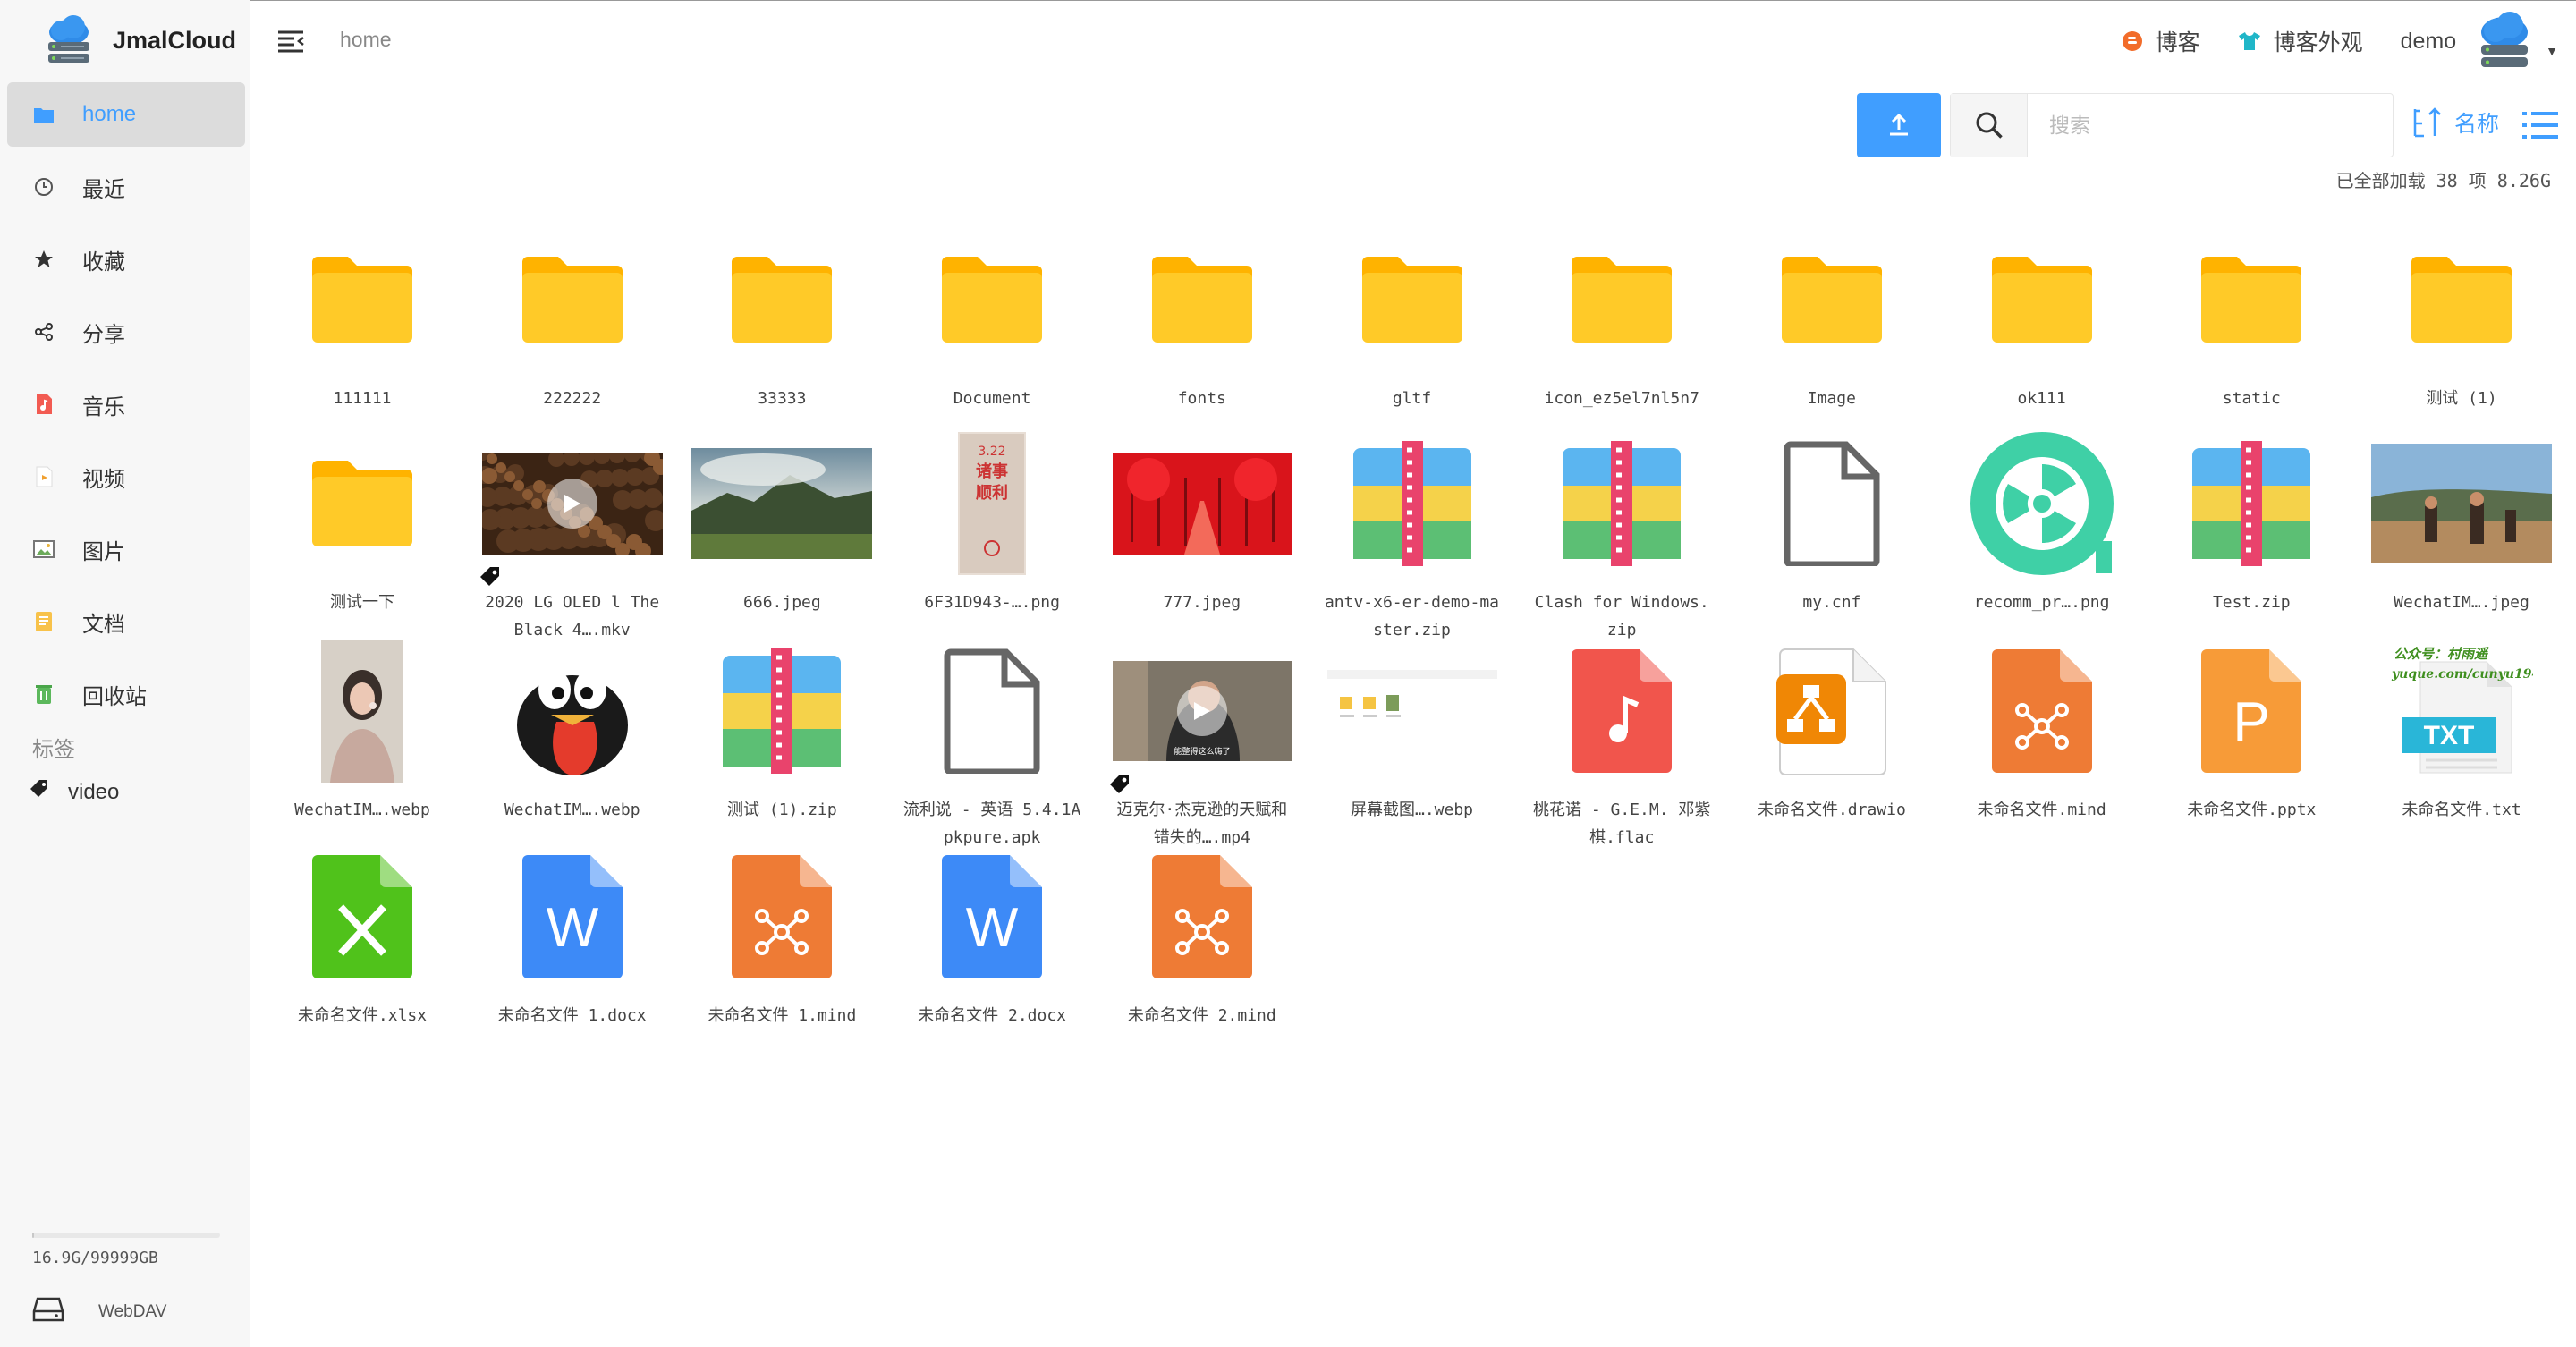 The width and height of the screenshot is (2576, 1347). I want to click on powerpoint-file-icon: P, so click(2251, 711).